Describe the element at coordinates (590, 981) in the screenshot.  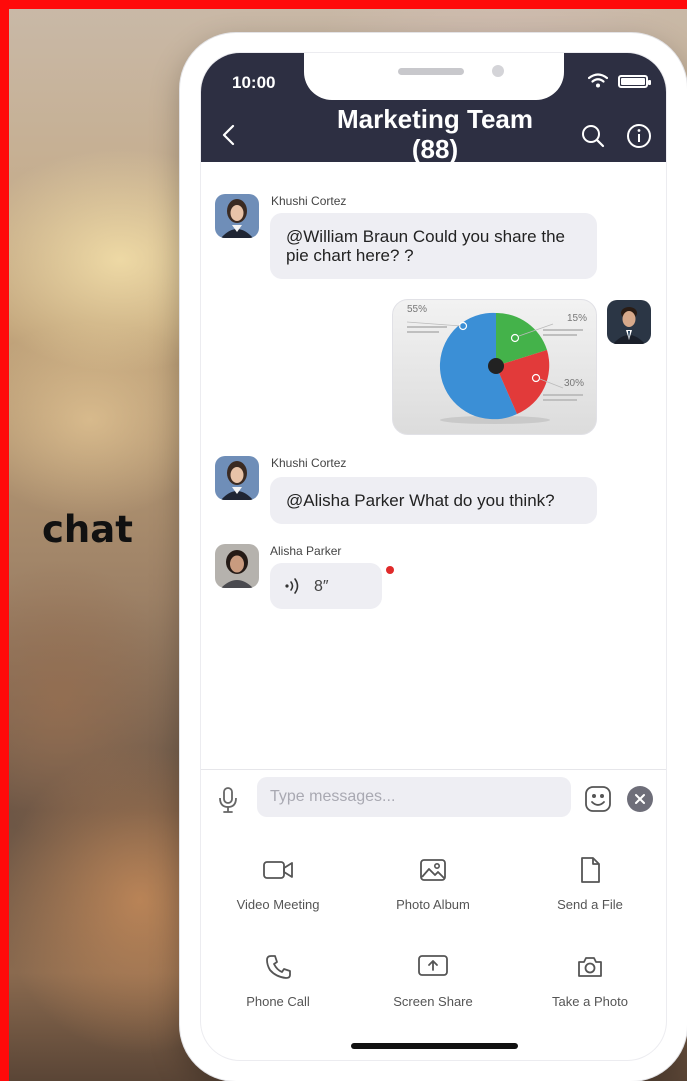
I see `action-take-photo: Take a Photo` at that location.